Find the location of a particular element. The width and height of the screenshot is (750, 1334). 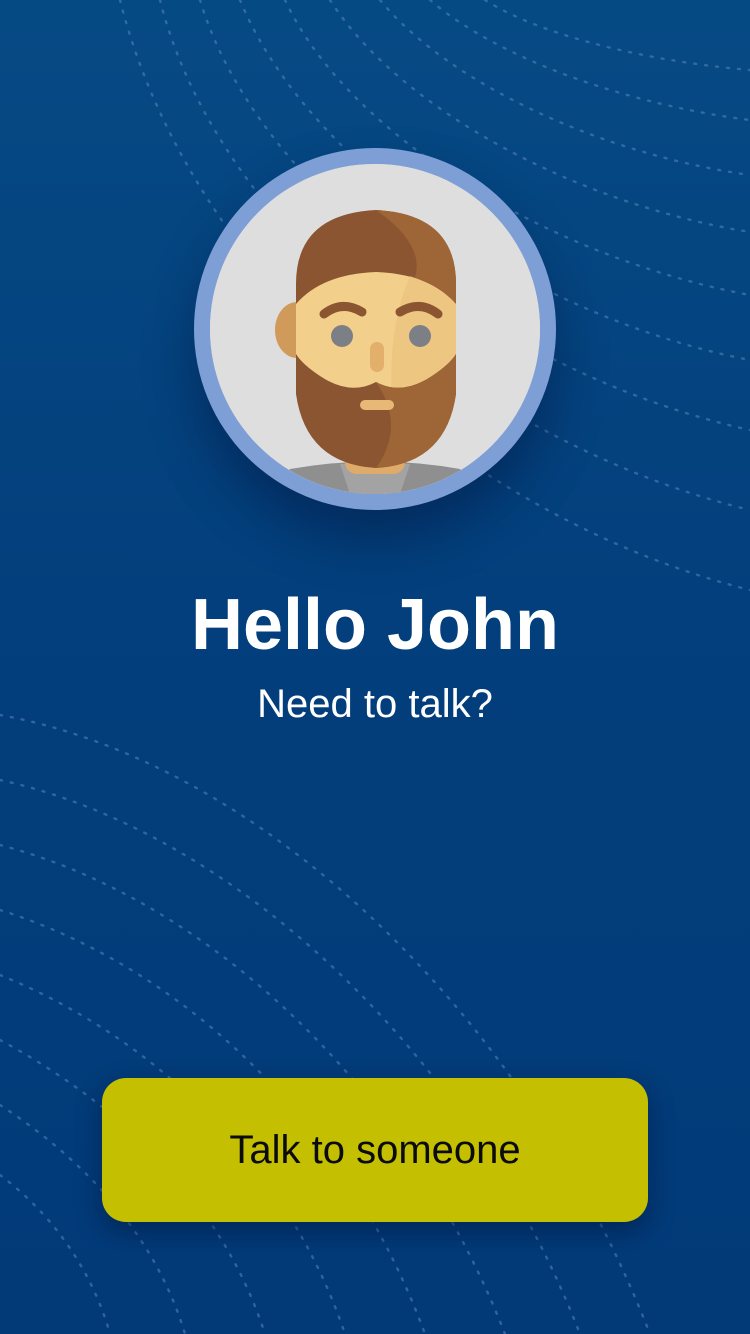

avatar is located at coordinates (375, 329).